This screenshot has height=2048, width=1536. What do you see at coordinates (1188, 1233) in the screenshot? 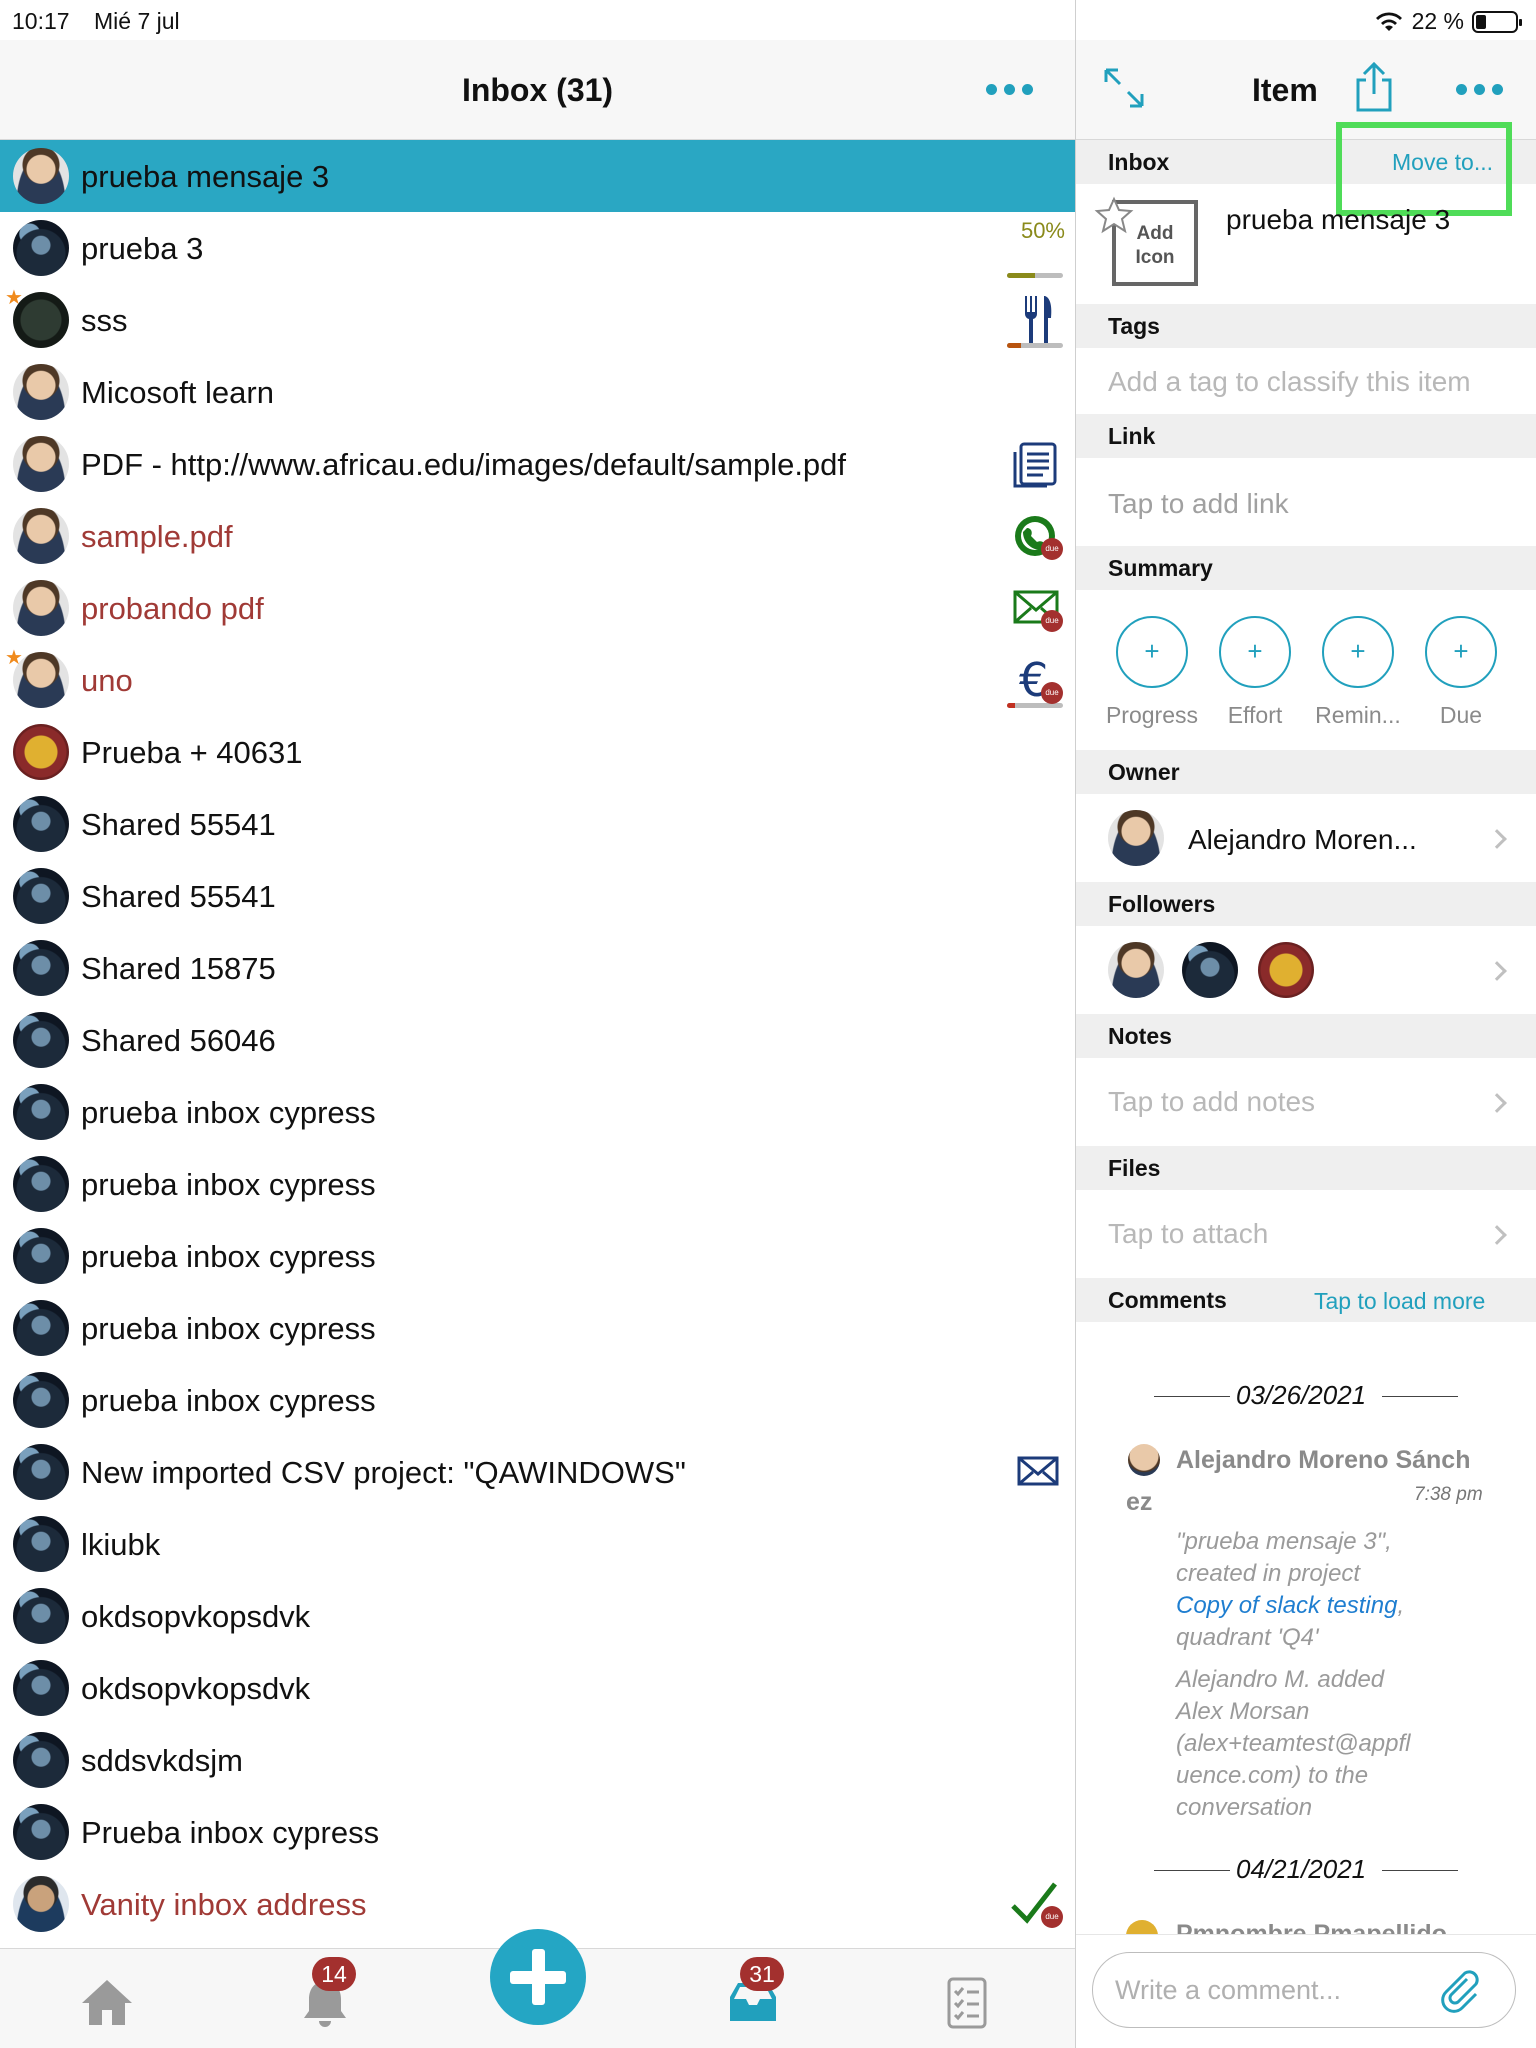
I see `files-input: Tap to attach` at bounding box center [1188, 1233].